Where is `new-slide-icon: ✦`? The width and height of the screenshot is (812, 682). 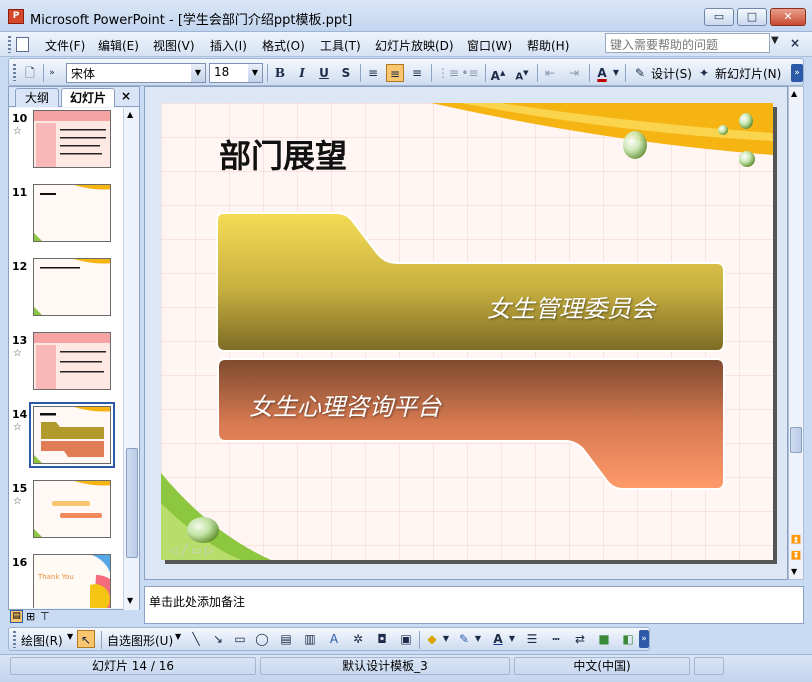 new-slide-icon: ✦ is located at coordinates (704, 73).